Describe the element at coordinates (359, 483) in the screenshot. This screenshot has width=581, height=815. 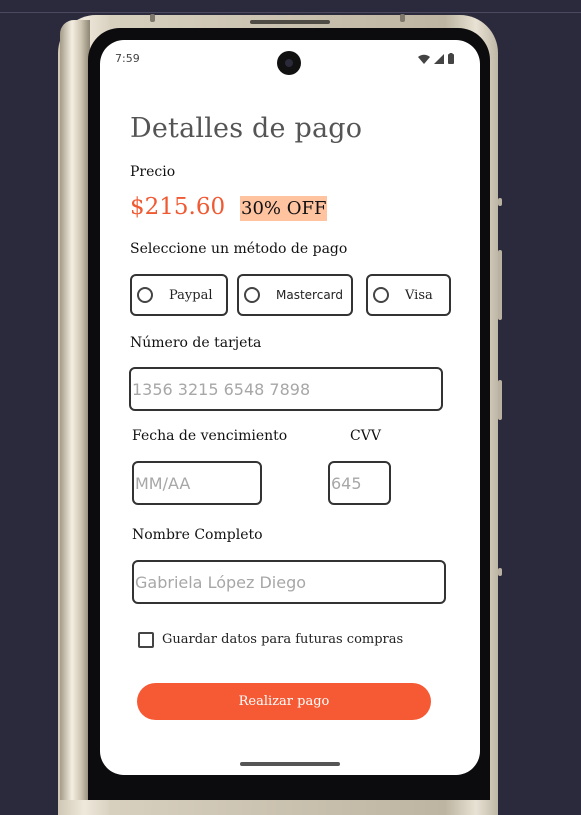
I see `cvv-input` at that location.